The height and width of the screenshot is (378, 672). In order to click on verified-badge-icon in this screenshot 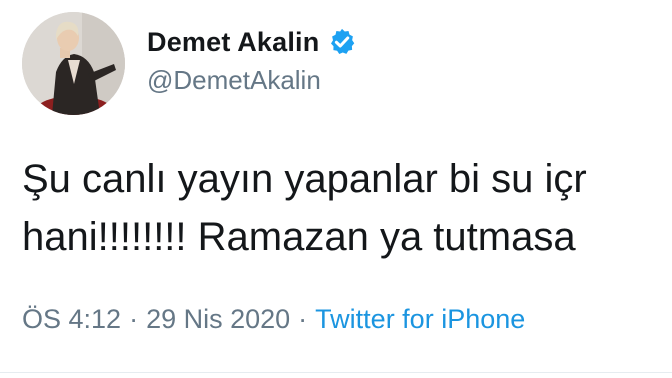, I will do `click(342, 42)`.